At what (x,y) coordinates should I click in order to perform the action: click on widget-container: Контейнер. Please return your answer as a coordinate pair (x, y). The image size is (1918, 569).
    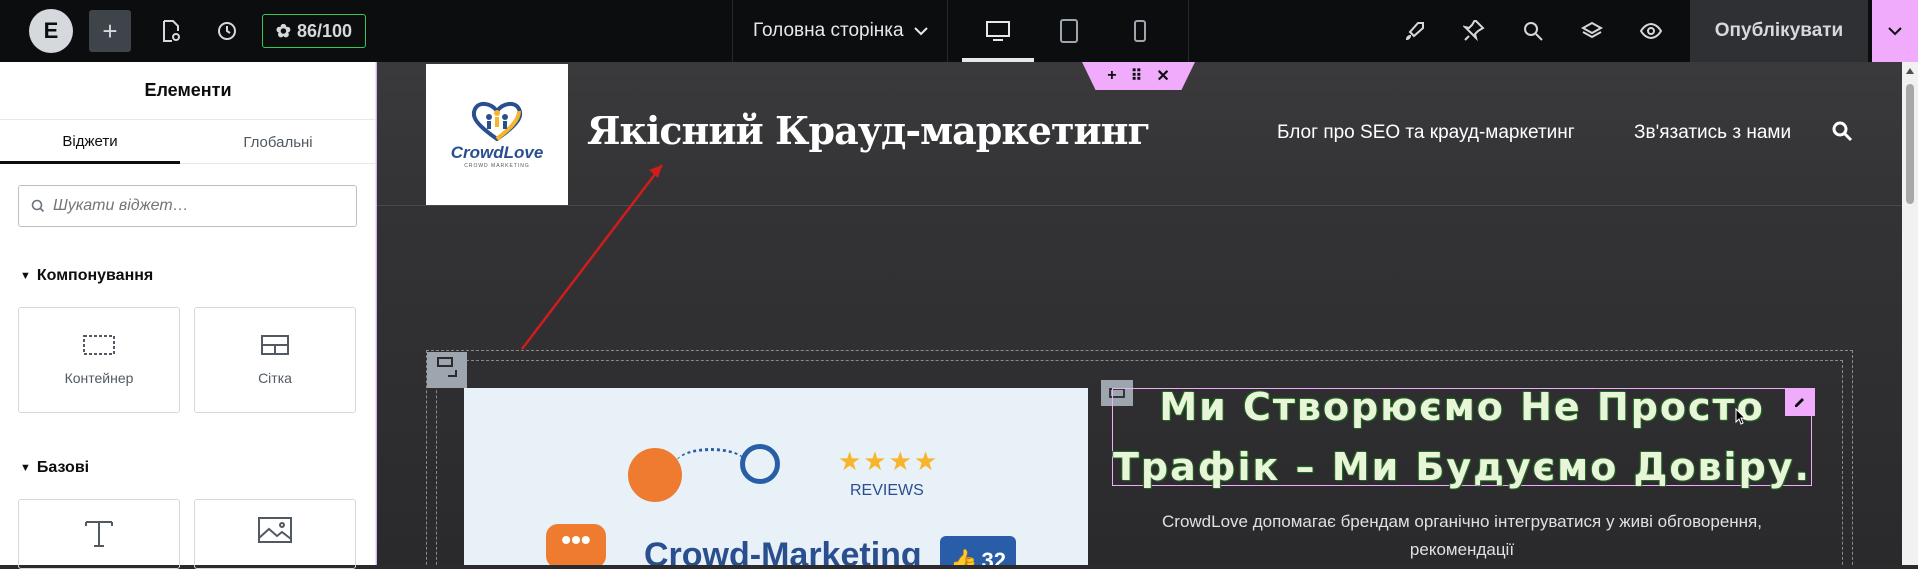
    Looking at the image, I should click on (99, 360).